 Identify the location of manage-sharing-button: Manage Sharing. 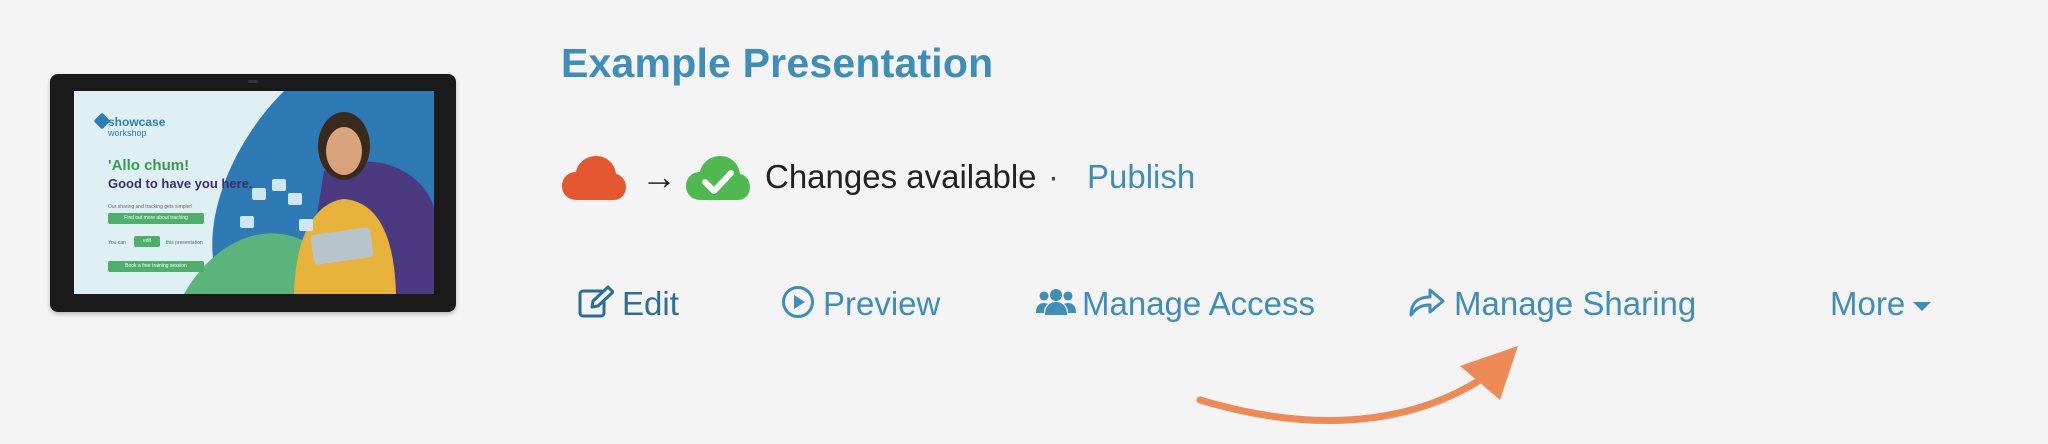
(1552, 304).